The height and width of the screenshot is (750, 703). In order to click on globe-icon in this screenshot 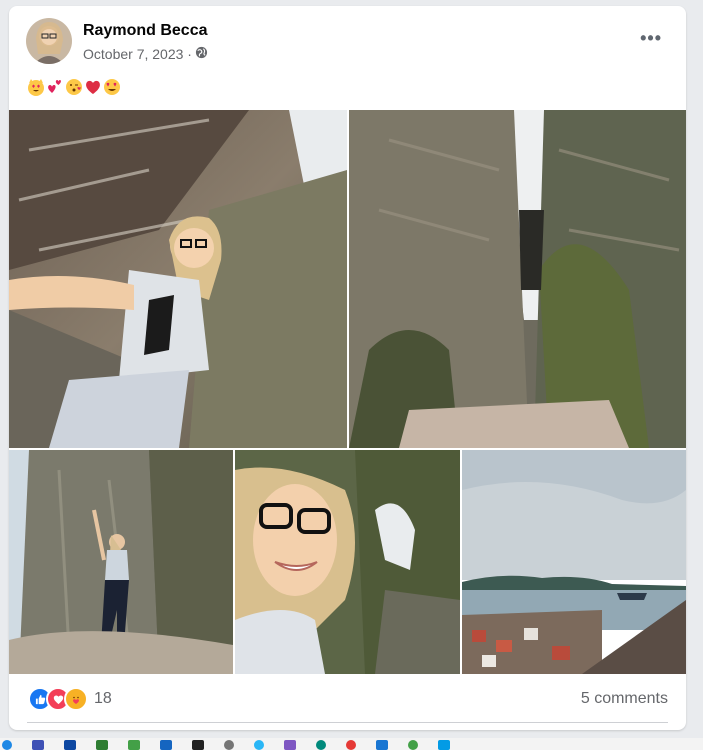, I will do `click(201, 54)`.